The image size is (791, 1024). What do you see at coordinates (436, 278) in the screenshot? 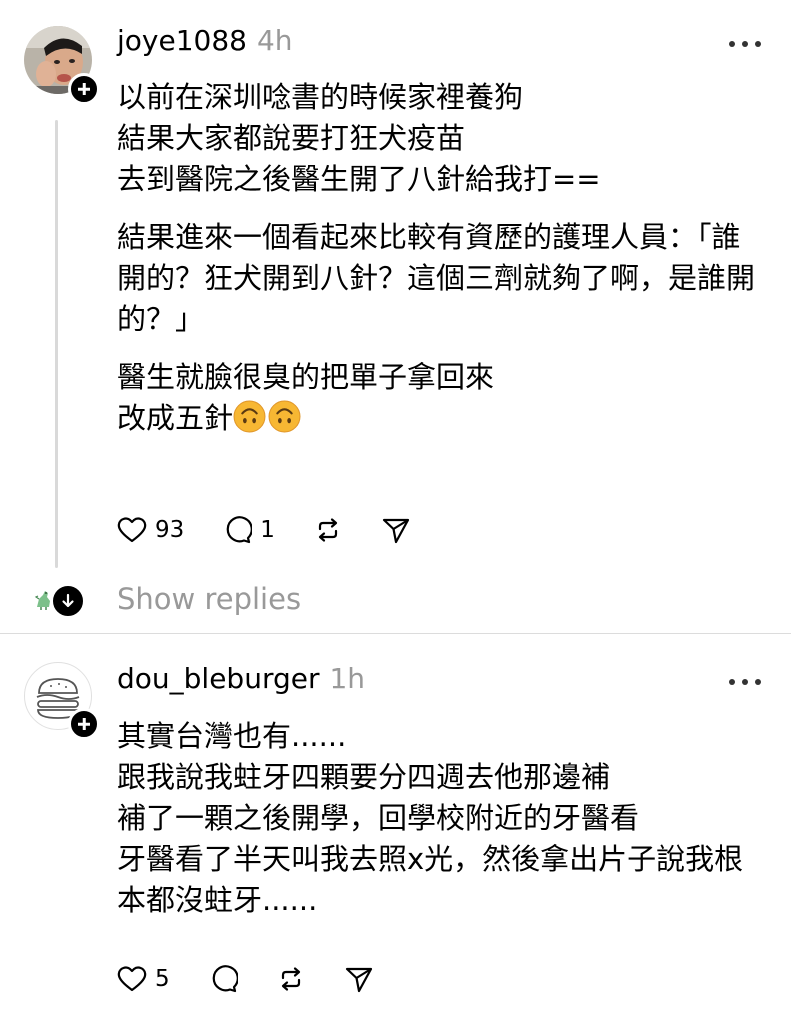
I see `post-line: 開的？狂犬開到八針？這個三劑就夠了啊，是誰開` at bounding box center [436, 278].